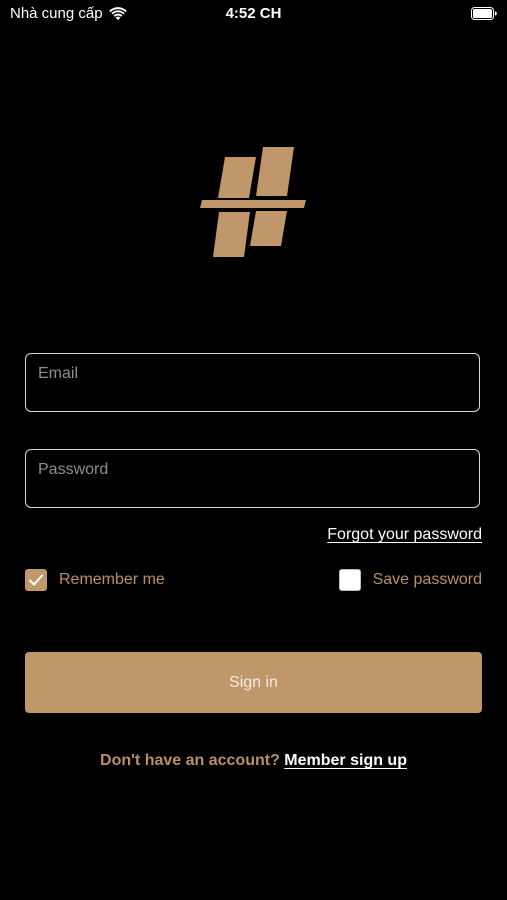 The image size is (507, 900). What do you see at coordinates (253, 682) in the screenshot?
I see `sign-in-button: Sign in` at bounding box center [253, 682].